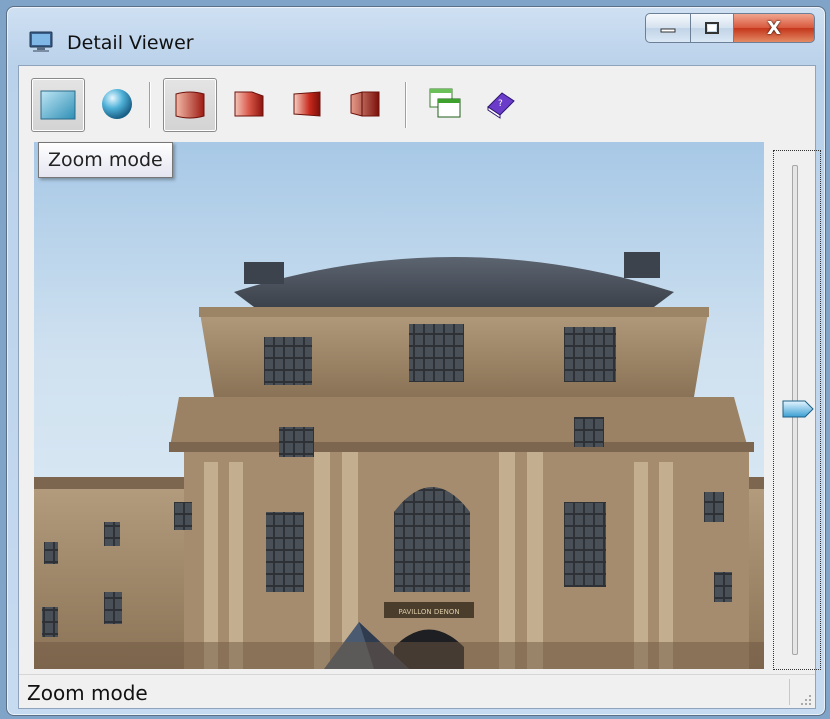 Image resolution: width=830 pixels, height=719 pixels. I want to click on maximize-icon, so click(712, 28).